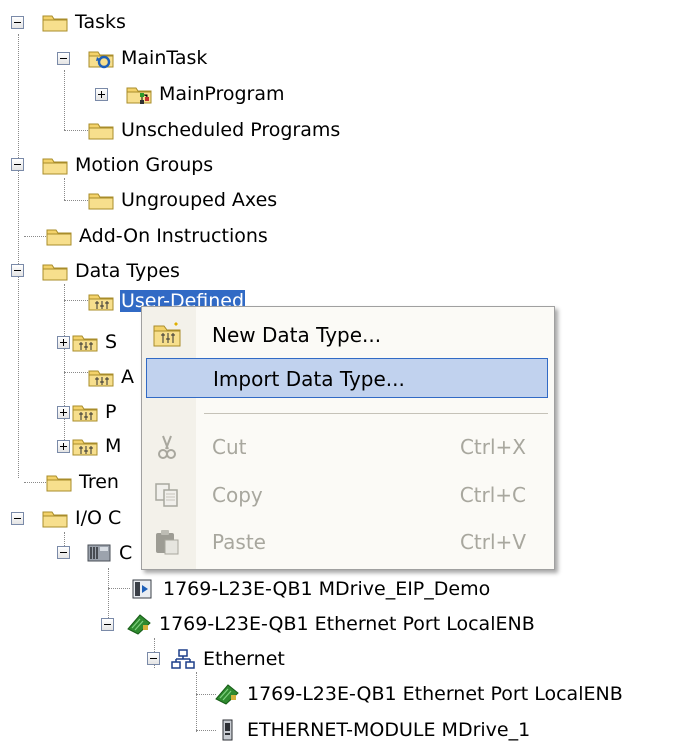  I want to click on tree-node-data-types: Data Types, so click(111, 271).